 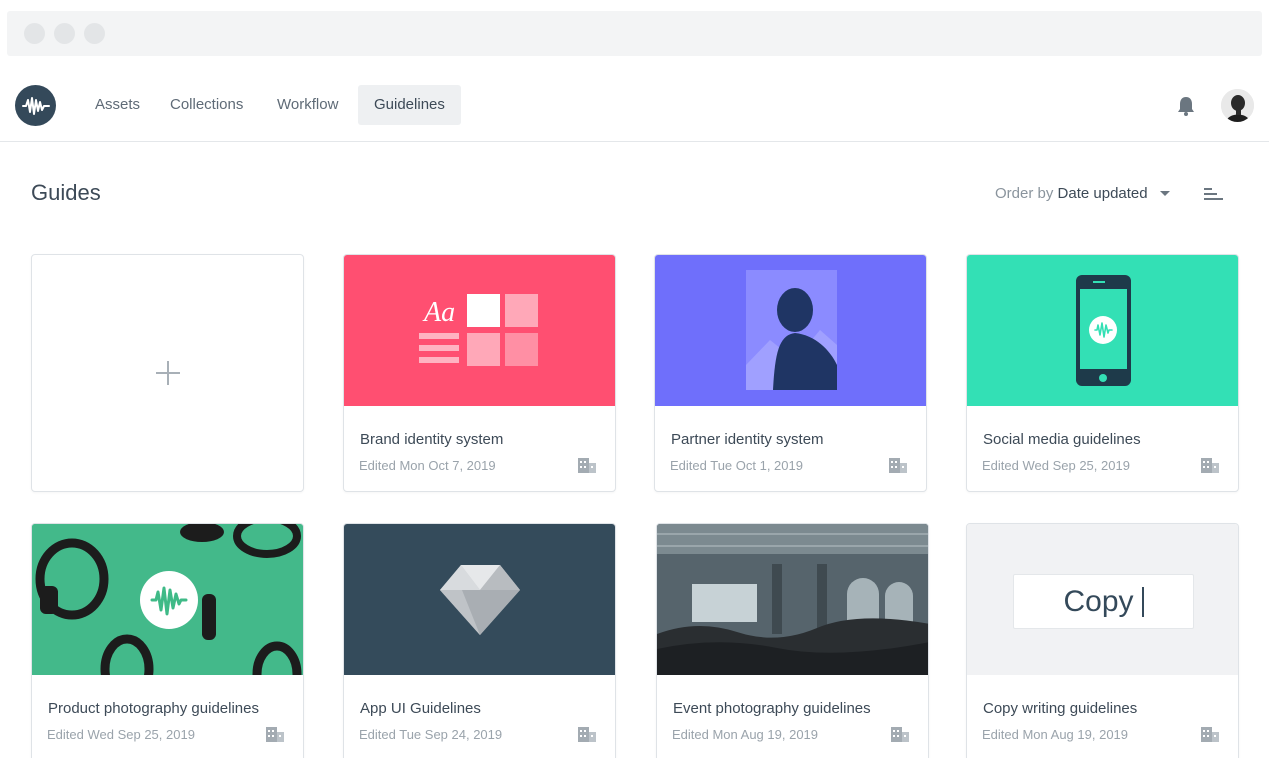 I want to click on nav-item-guidelines: Guidelines, so click(x=409, y=105).